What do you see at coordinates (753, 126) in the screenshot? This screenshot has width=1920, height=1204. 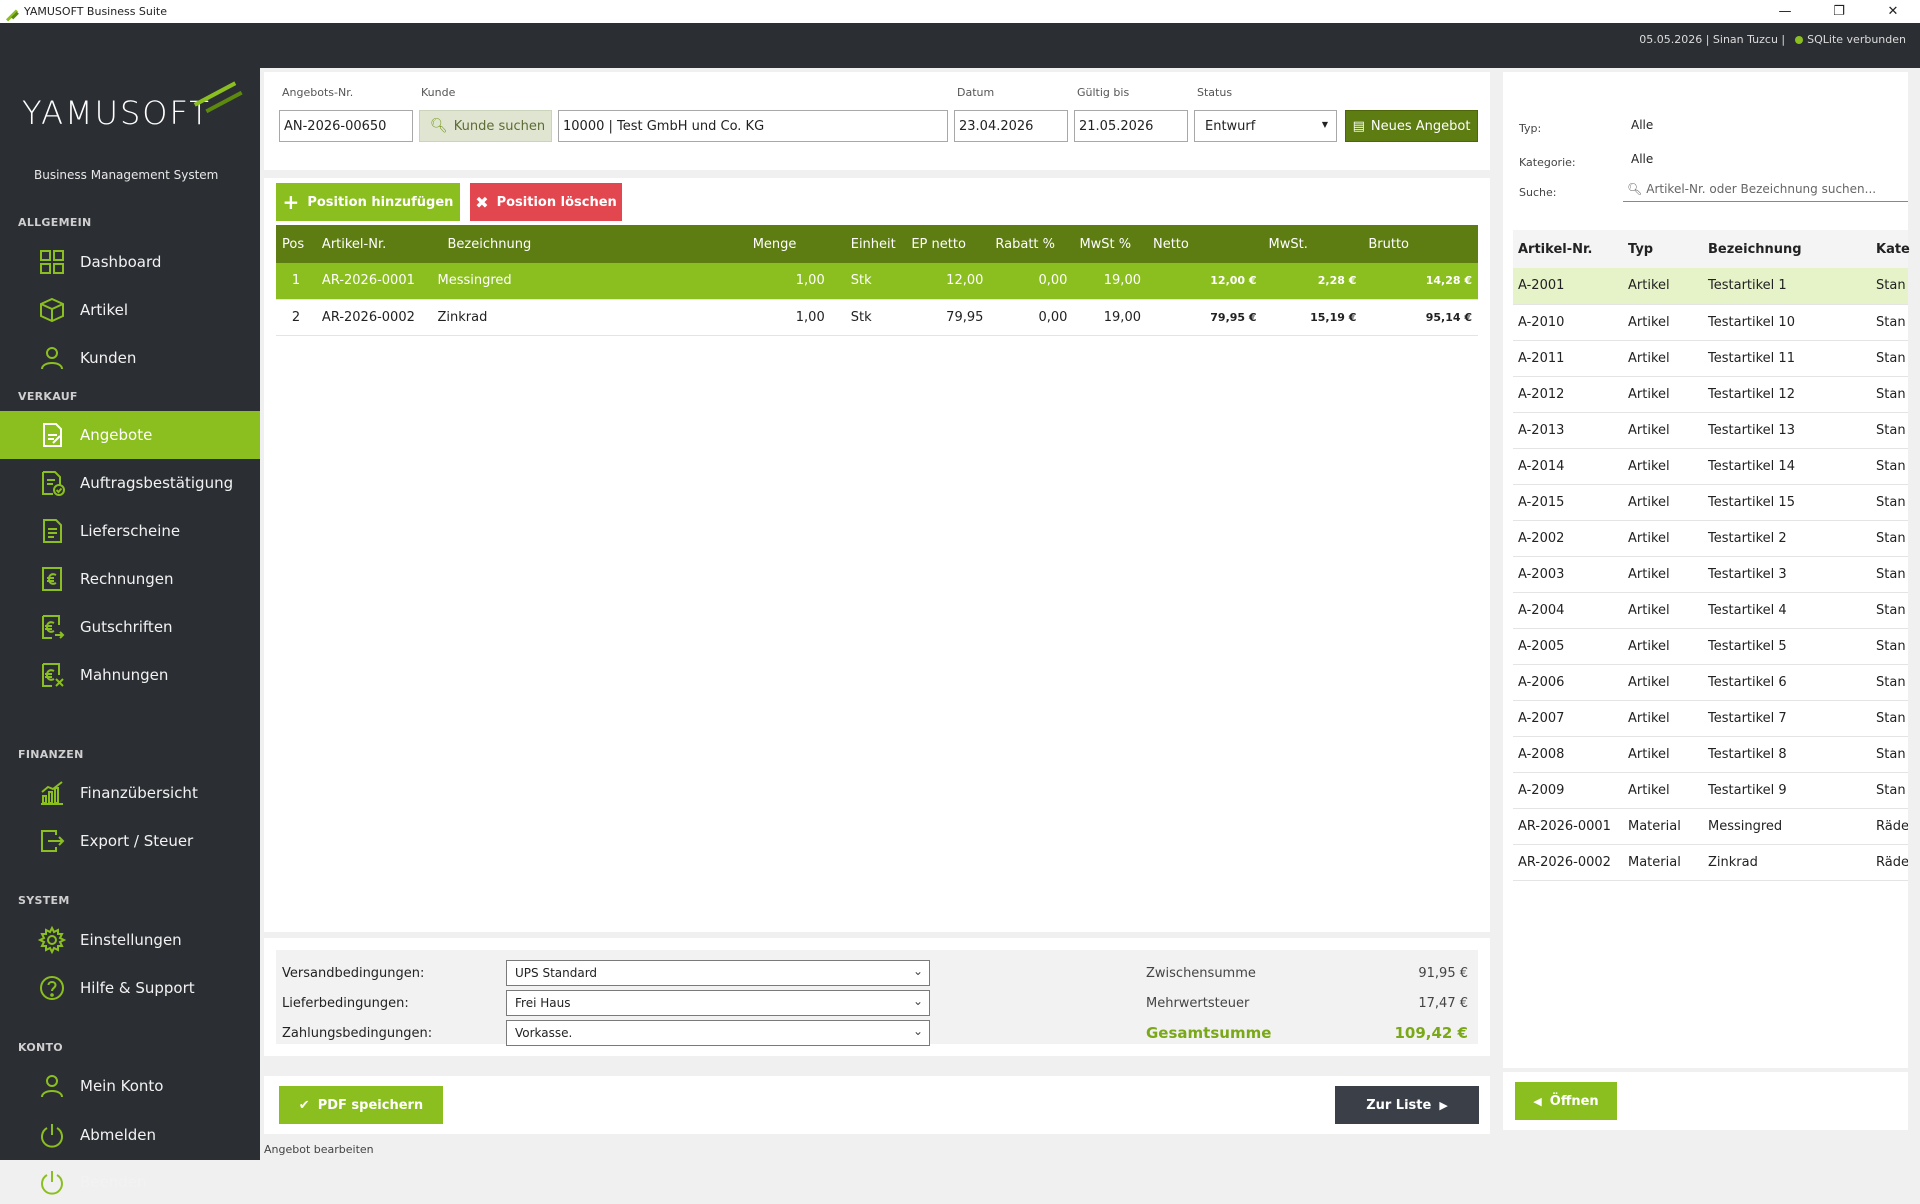 I see `kunde-field: 10000 | Test GmbH und Co. KG` at bounding box center [753, 126].